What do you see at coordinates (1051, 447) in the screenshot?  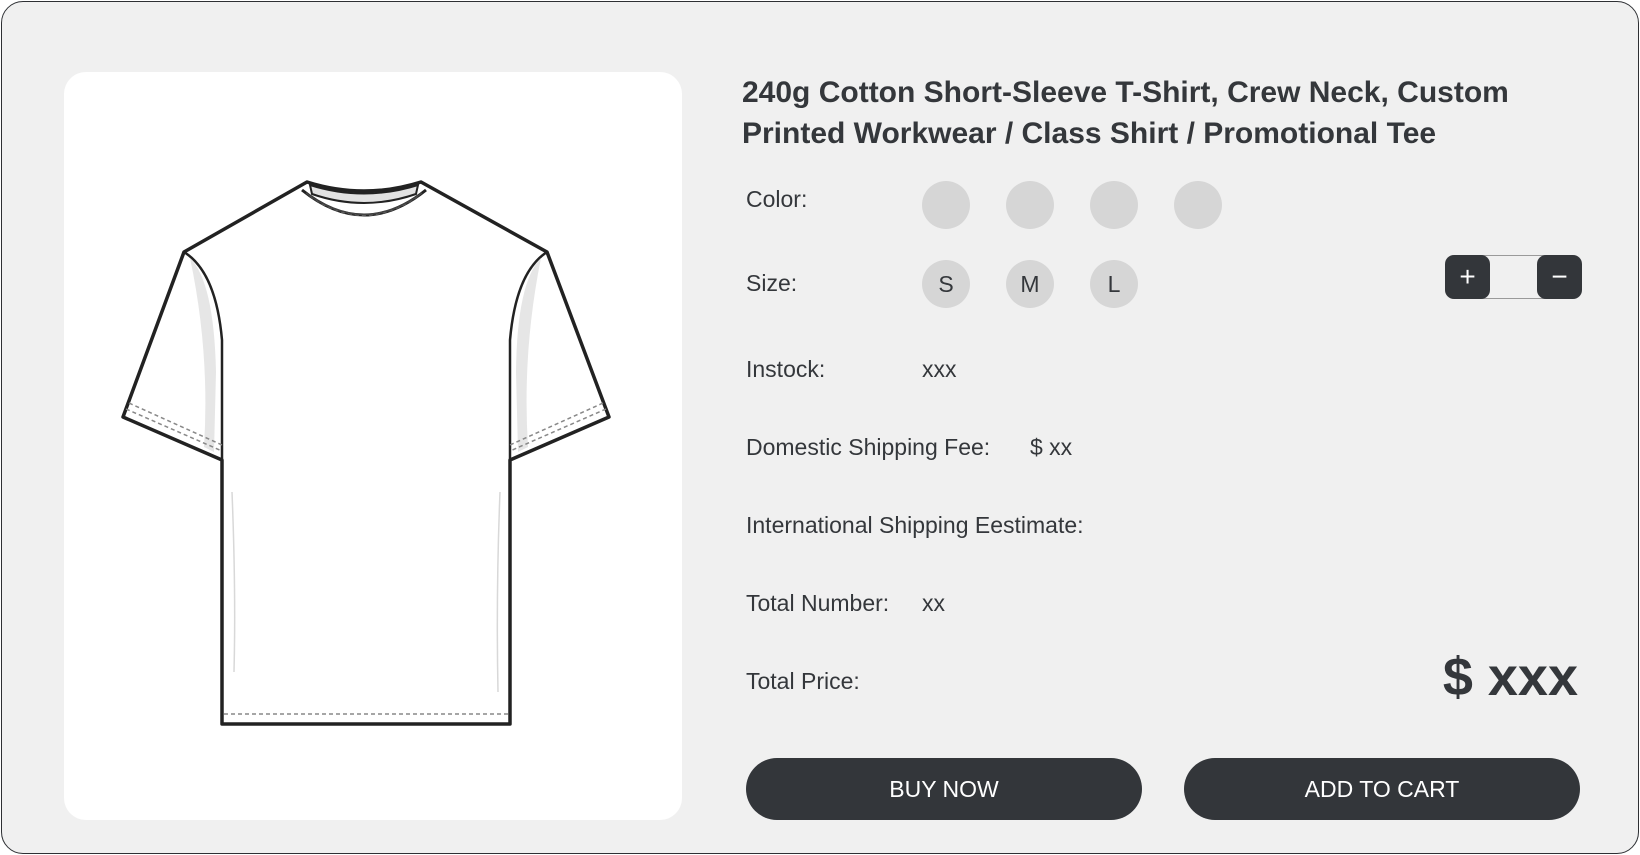 I see `domestic-shipping-value: $ xx` at bounding box center [1051, 447].